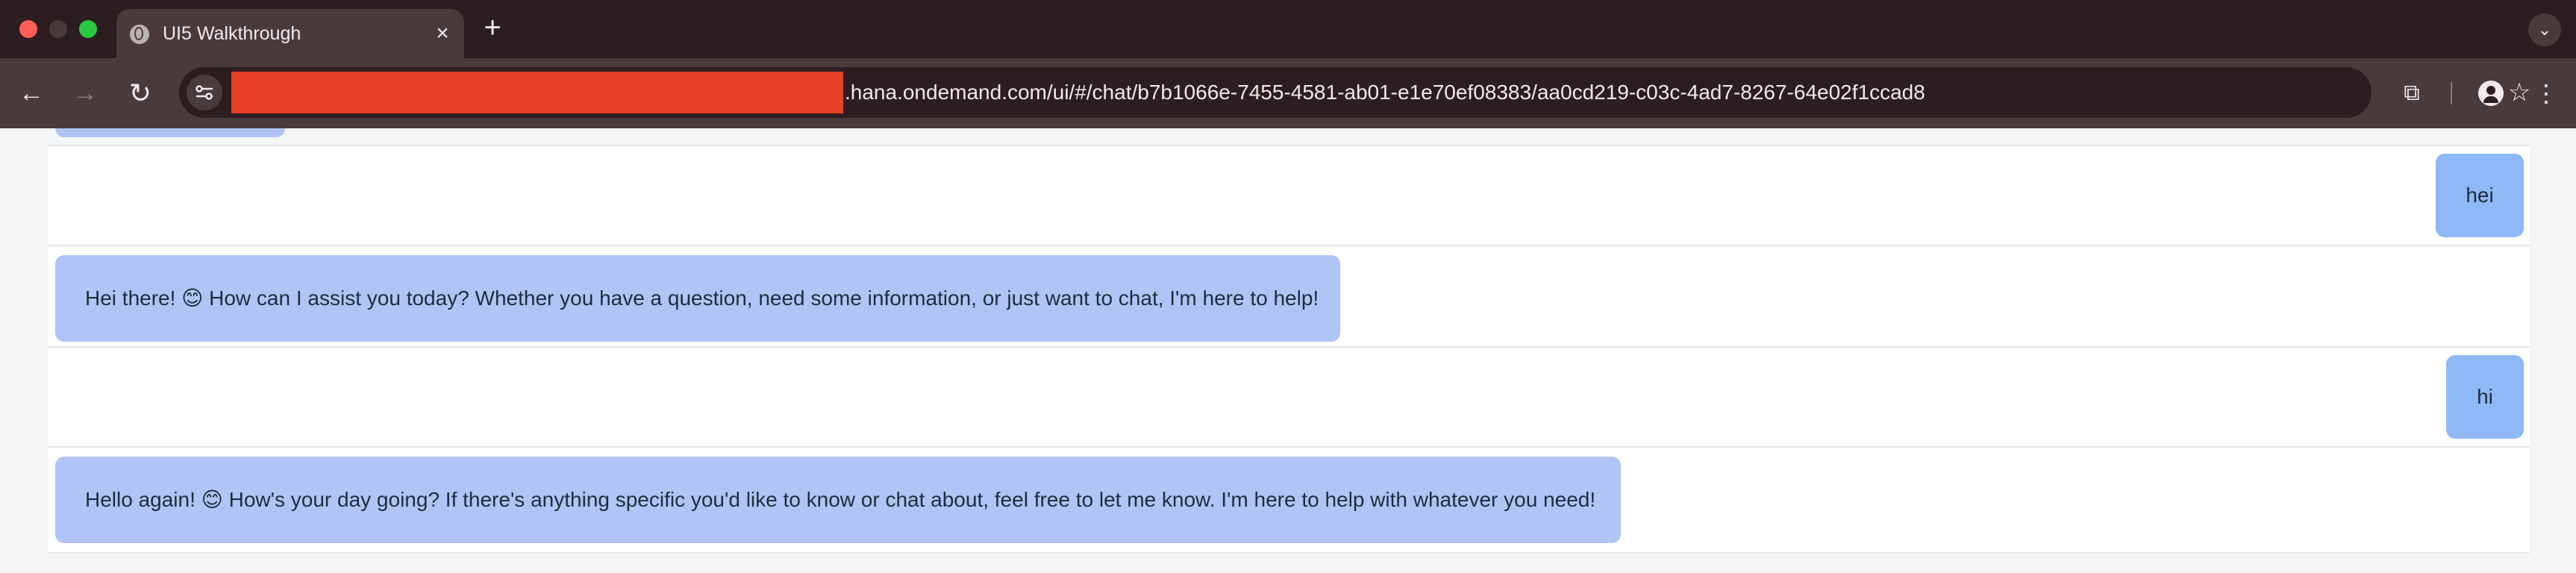 The height and width of the screenshot is (573, 2576). Describe the element at coordinates (2480, 196) in the screenshot. I see `user-message-bubble: hei` at that location.